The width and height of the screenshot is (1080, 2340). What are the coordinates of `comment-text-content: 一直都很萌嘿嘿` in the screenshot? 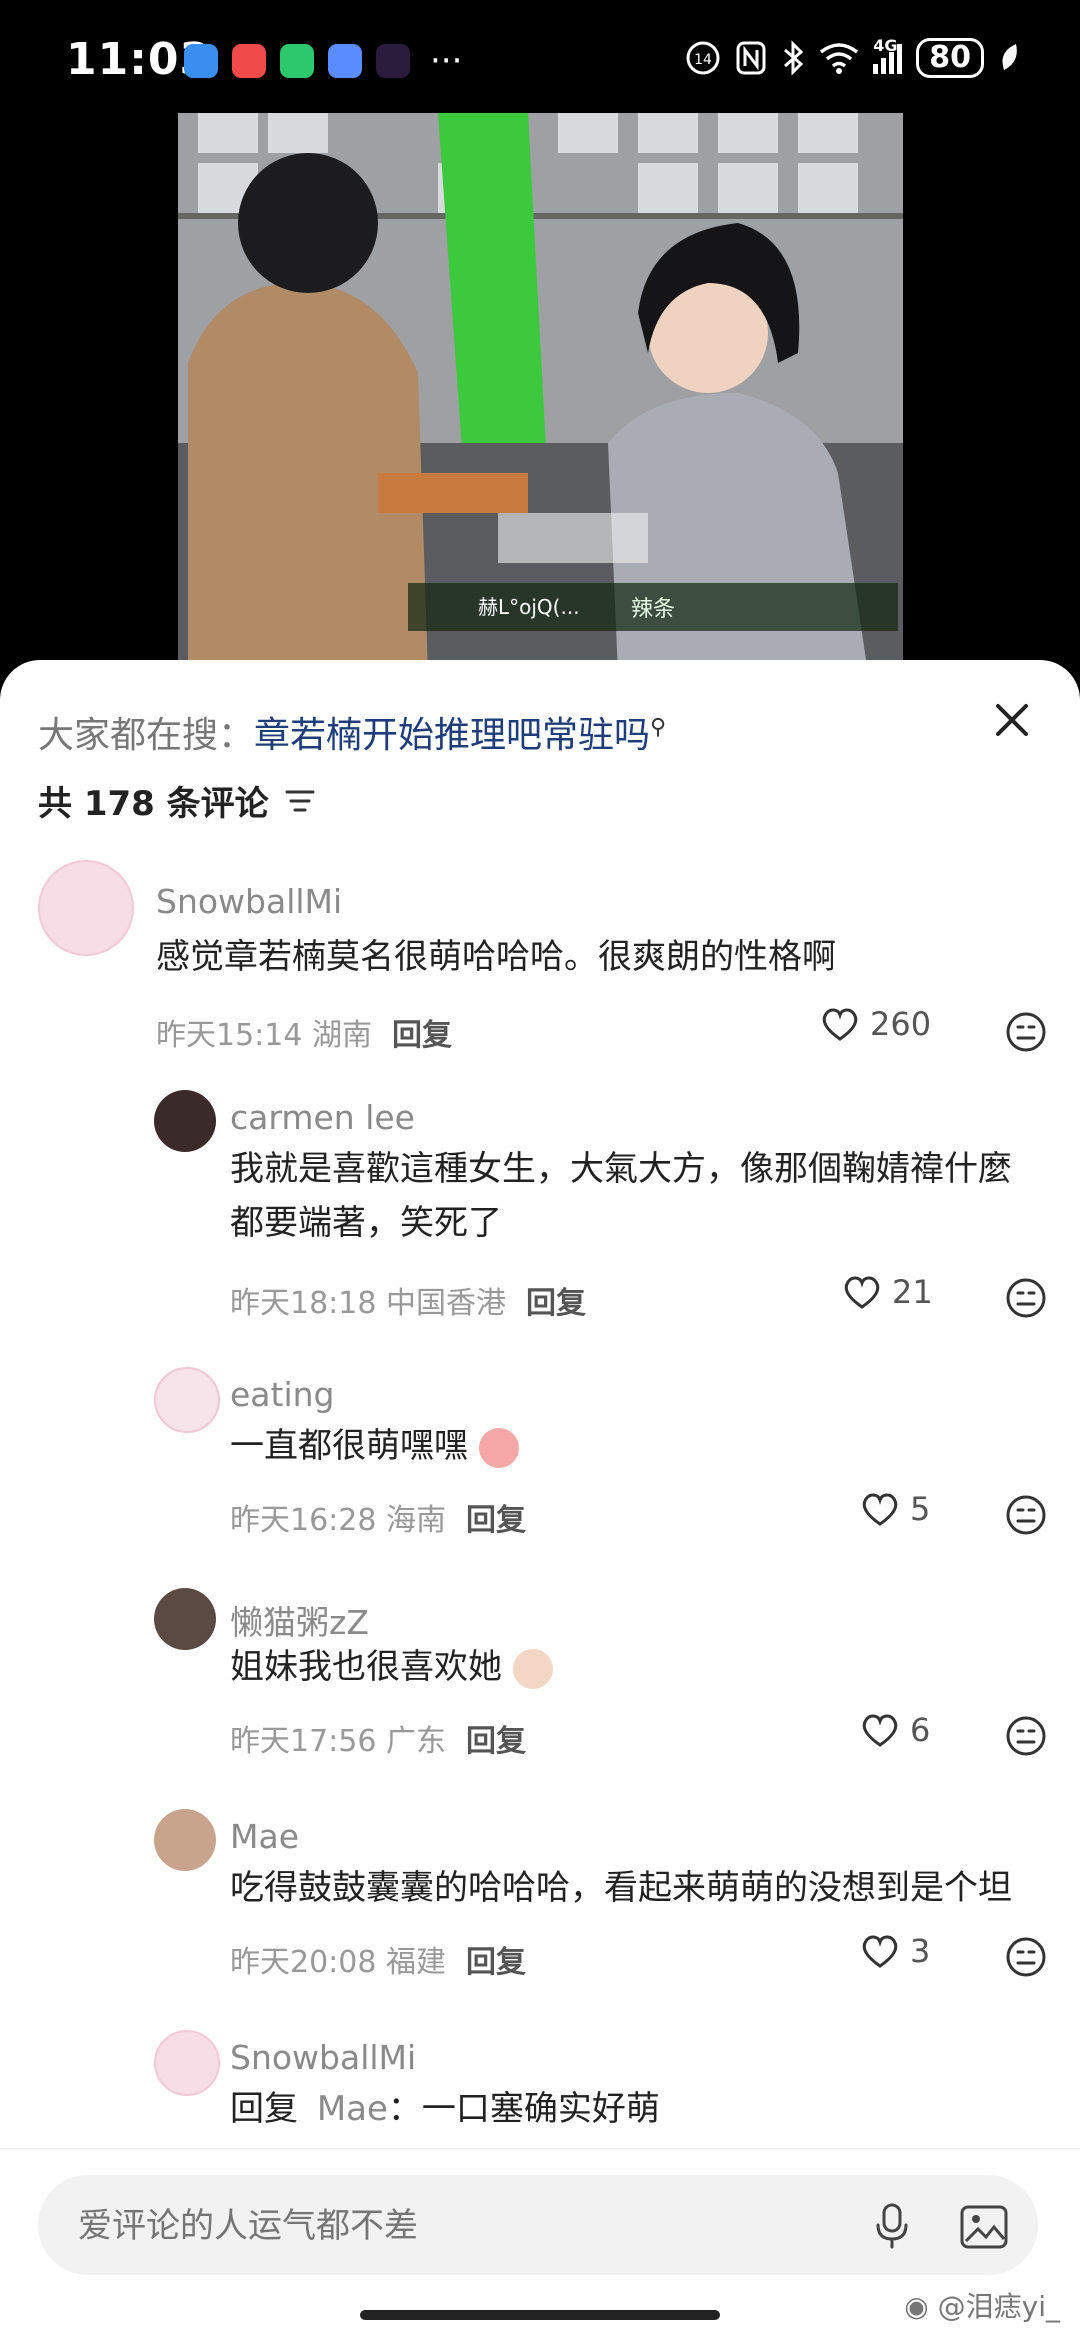 It's located at (349, 1446).